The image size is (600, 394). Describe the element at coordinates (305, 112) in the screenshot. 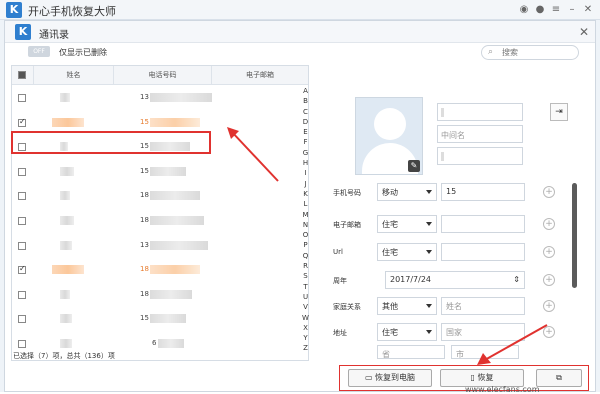

I see `alphabet-letter: C` at that location.